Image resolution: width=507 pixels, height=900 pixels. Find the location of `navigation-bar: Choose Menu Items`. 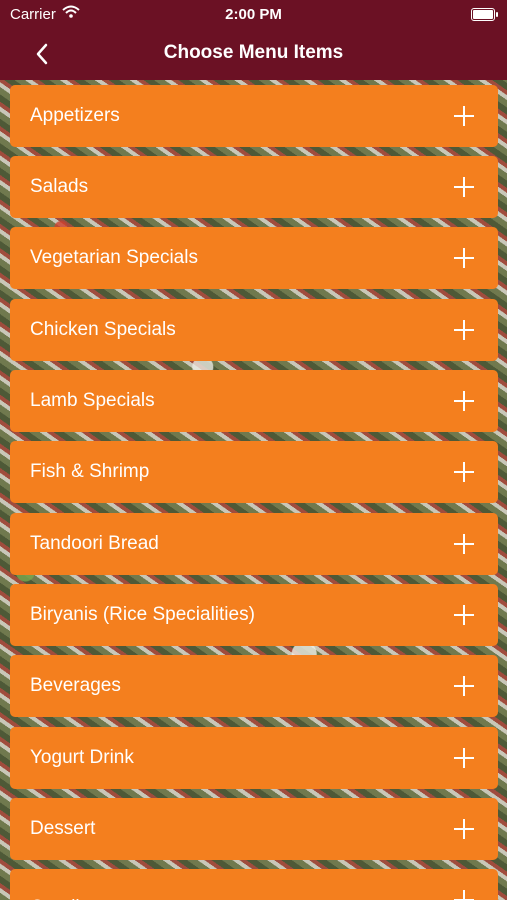

navigation-bar: Choose Menu Items is located at coordinates (253, 55).